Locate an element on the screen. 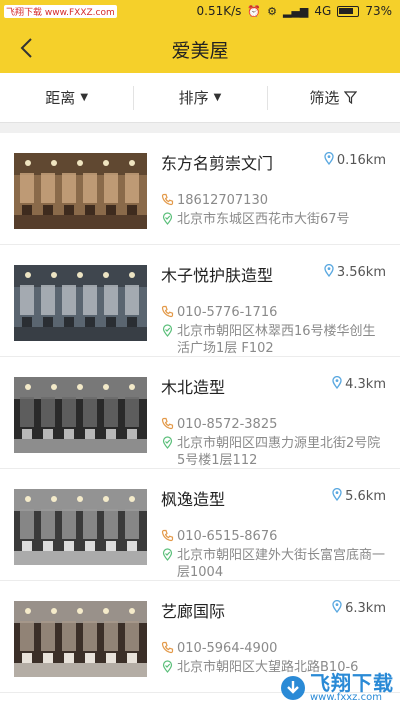 The width and height of the screenshot is (400, 711). status-indicators: 0.51K/s ⏰ ⚙ ▂▄▆ 4G 73% is located at coordinates (294, 11).